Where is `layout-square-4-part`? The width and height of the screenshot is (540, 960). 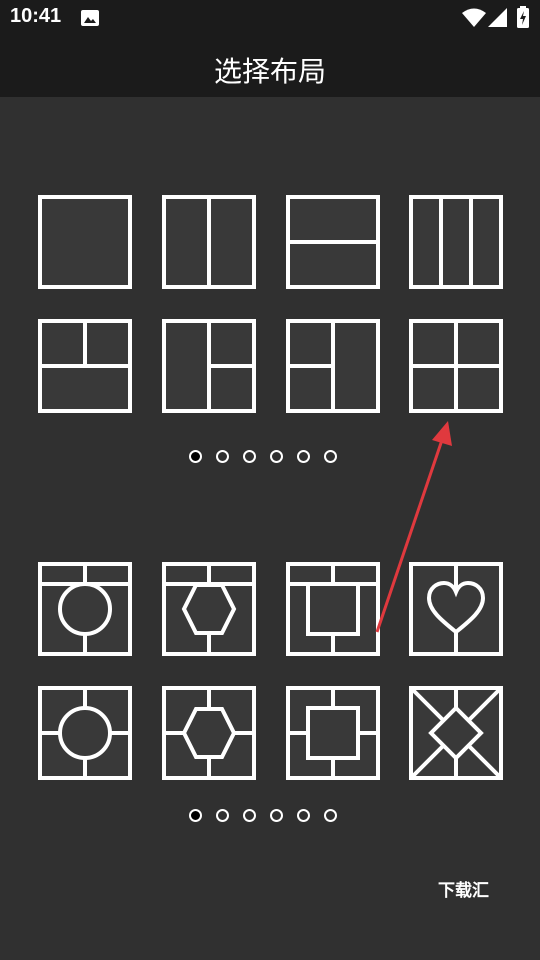 layout-square-4-part is located at coordinates (333, 733).